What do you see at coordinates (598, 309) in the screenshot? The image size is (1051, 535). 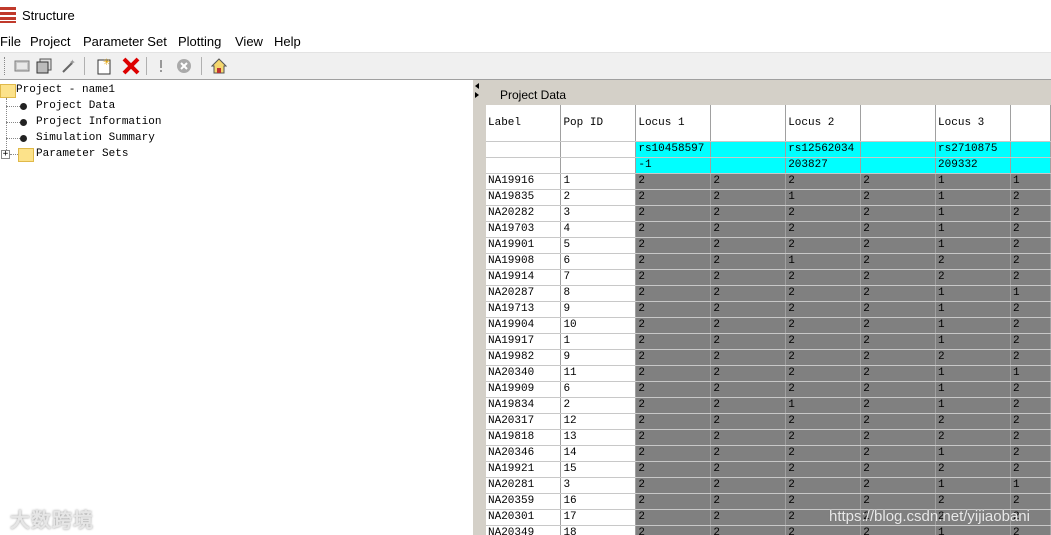 I see `pop-id-cell: 9` at bounding box center [598, 309].